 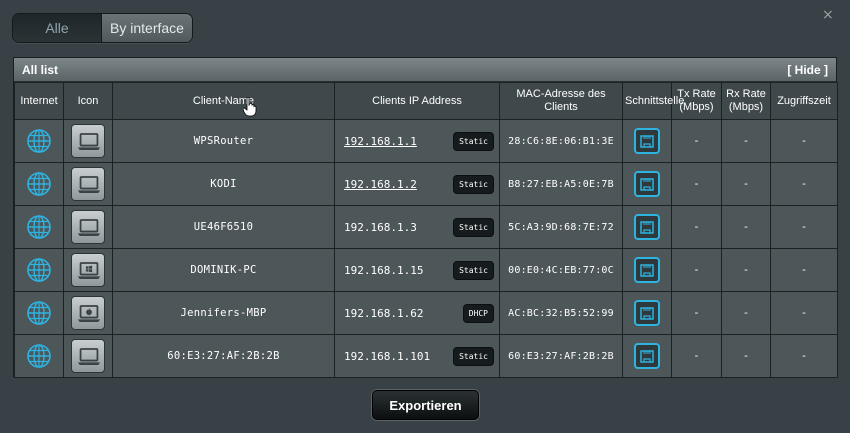 I want to click on column-header-access-time: Zugriffszeit, so click(x=804, y=101).